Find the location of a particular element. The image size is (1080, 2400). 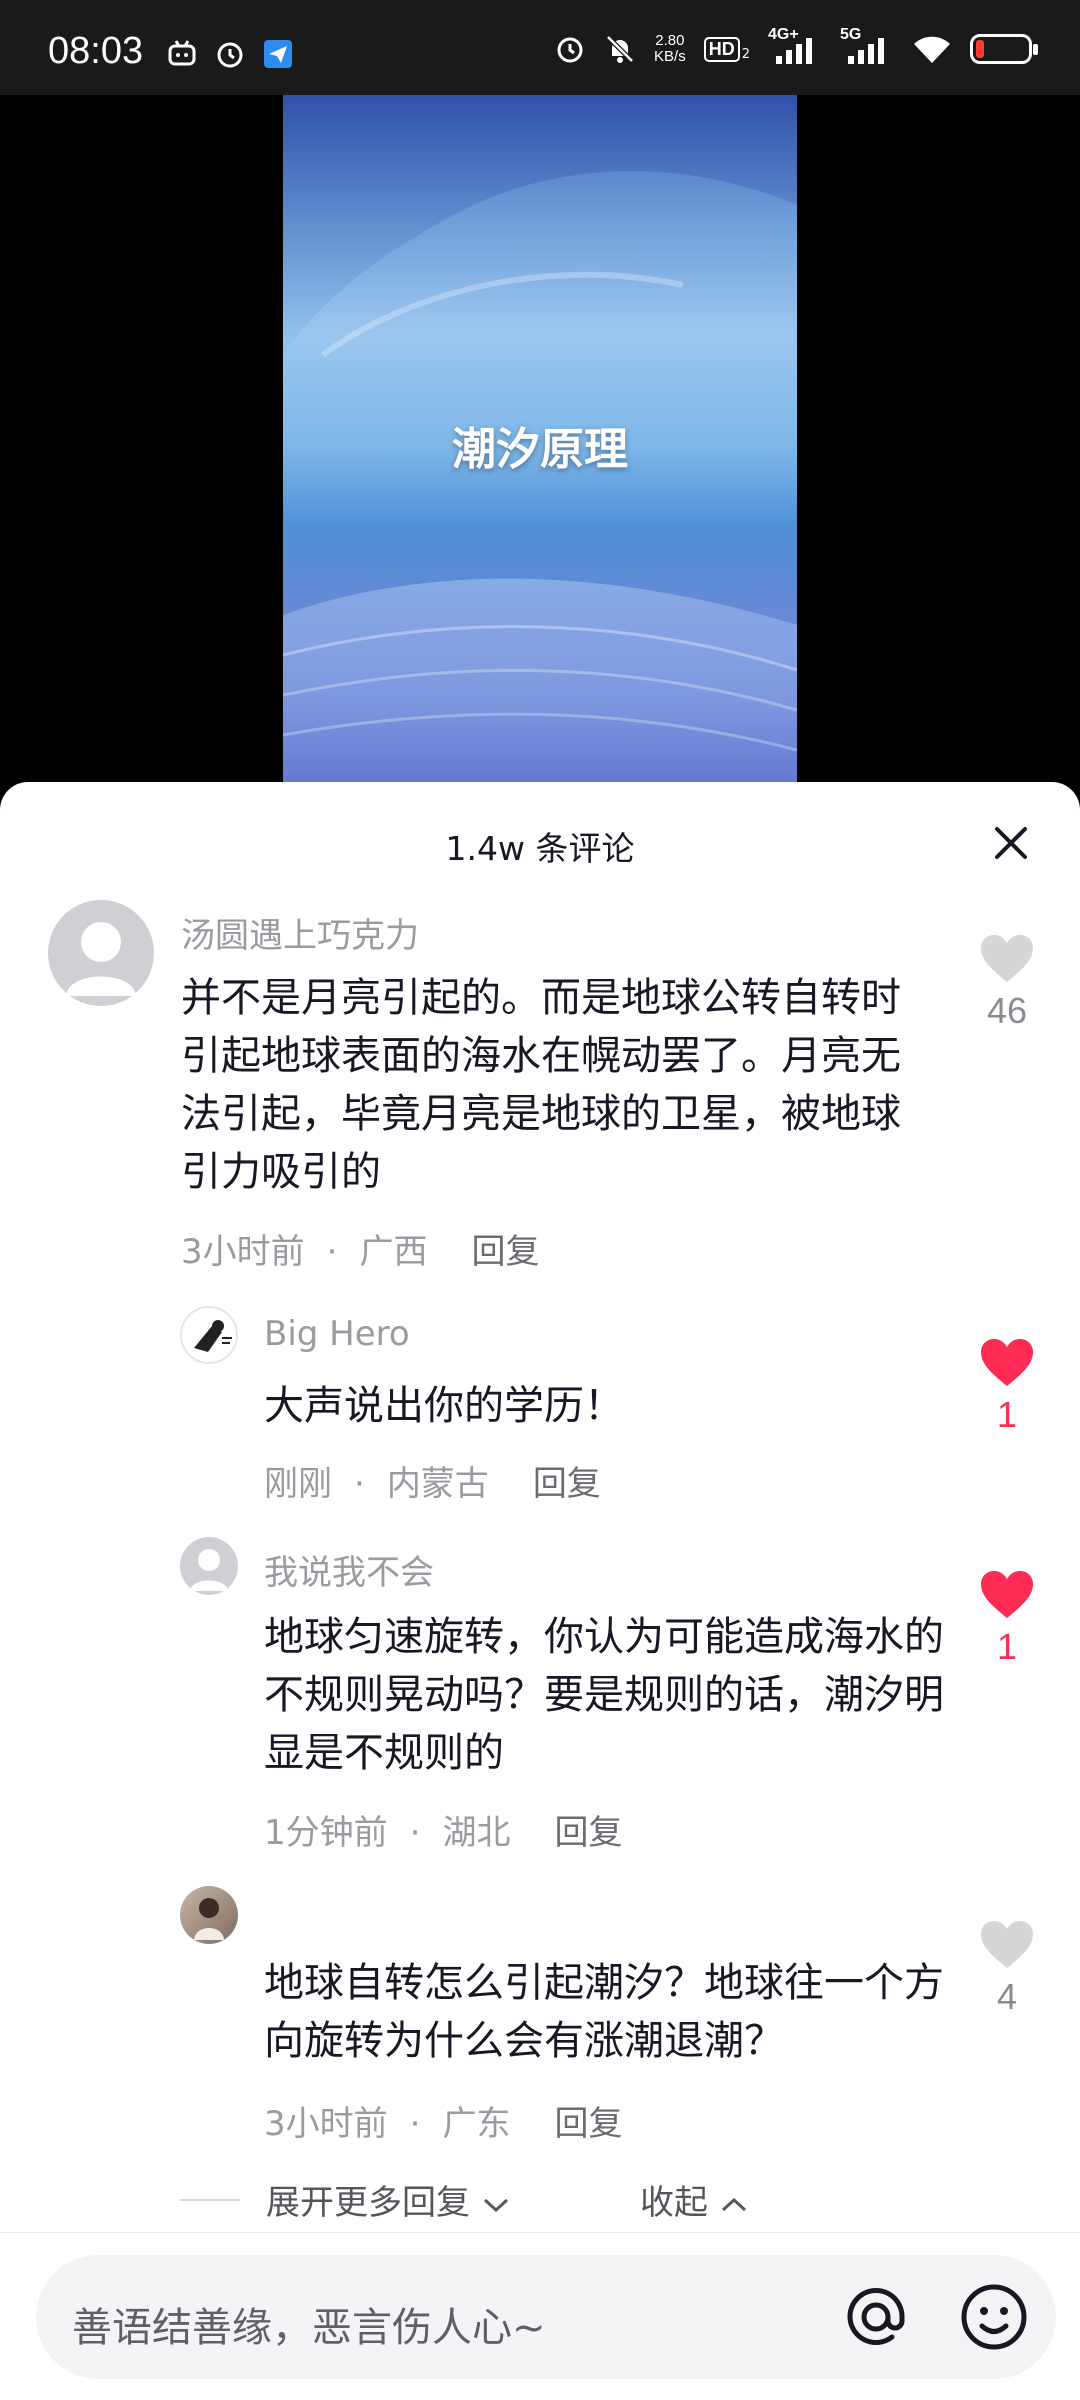

reply-text: 地球匀速旋转，你认为可能造成海水的不规则晃动吗？要是规则的话，潮汐明显是不规则的 is located at coordinates (604, 1695).